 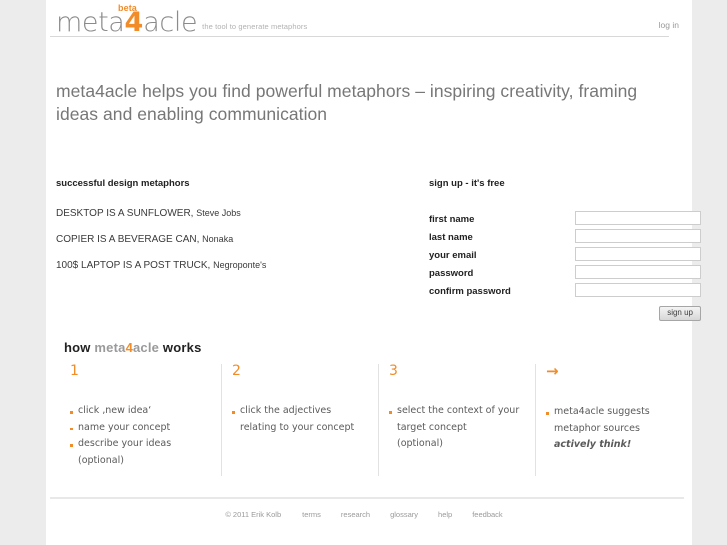 What do you see at coordinates (125, 213) in the screenshot?
I see `metaphor-phrase: DESKTOP IS A SUNFLOWER,` at bounding box center [125, 213].